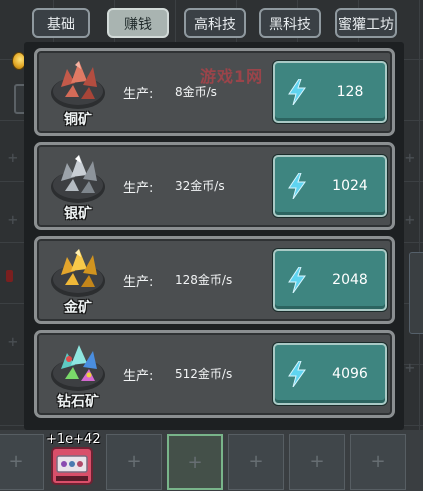  Describe the element at coordinates (416, 293) in the screenshot. I see `side-structure` at that location.